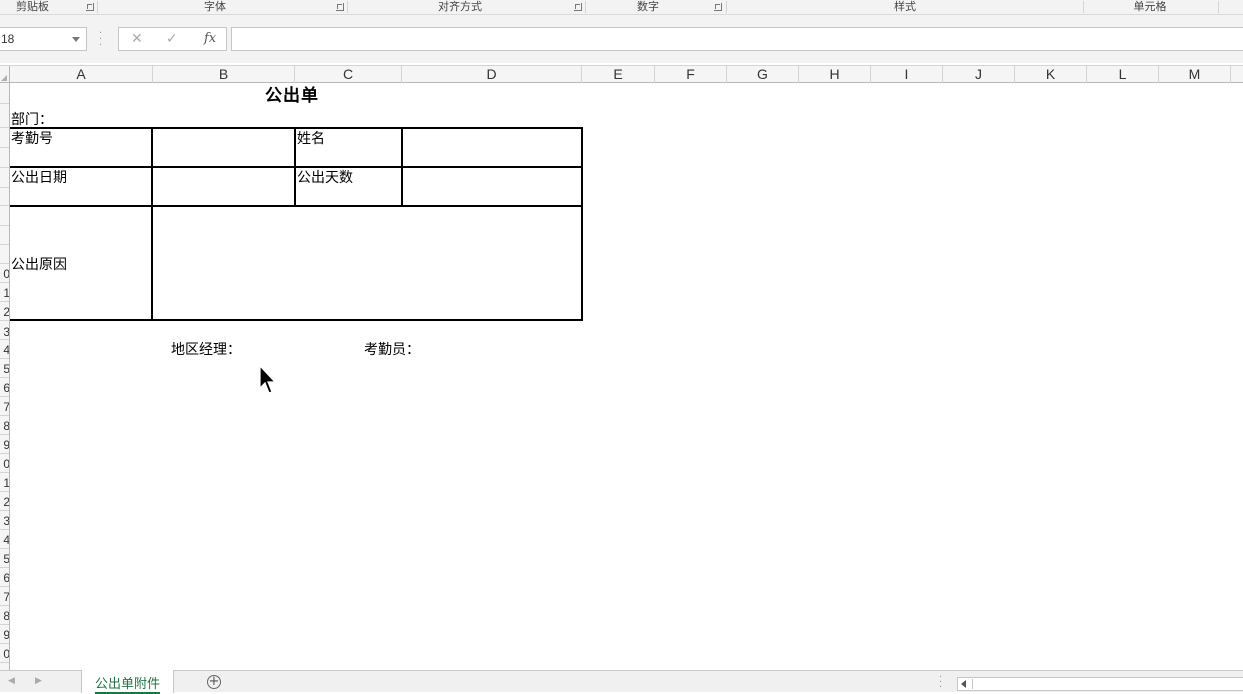 Image resolution: width=1243 pixels, height=694 pixels. What do you see at coordinates (907, 74) in the screenshot?
I see `column-header-i: I` at bounding box center [907, 74].